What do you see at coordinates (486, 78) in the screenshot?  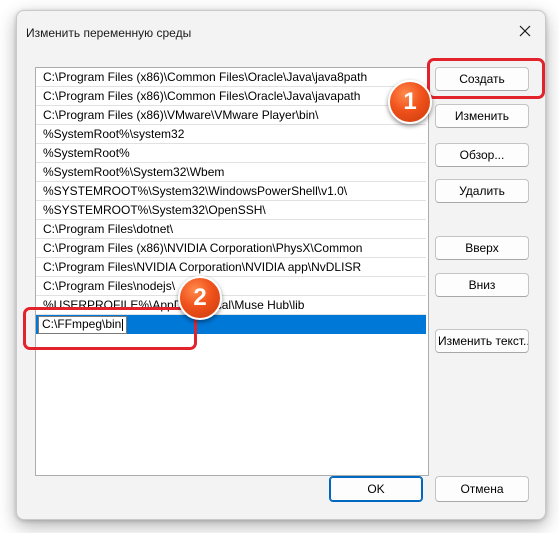 I see `highlight-create-button` at bounding box center [486, 78].